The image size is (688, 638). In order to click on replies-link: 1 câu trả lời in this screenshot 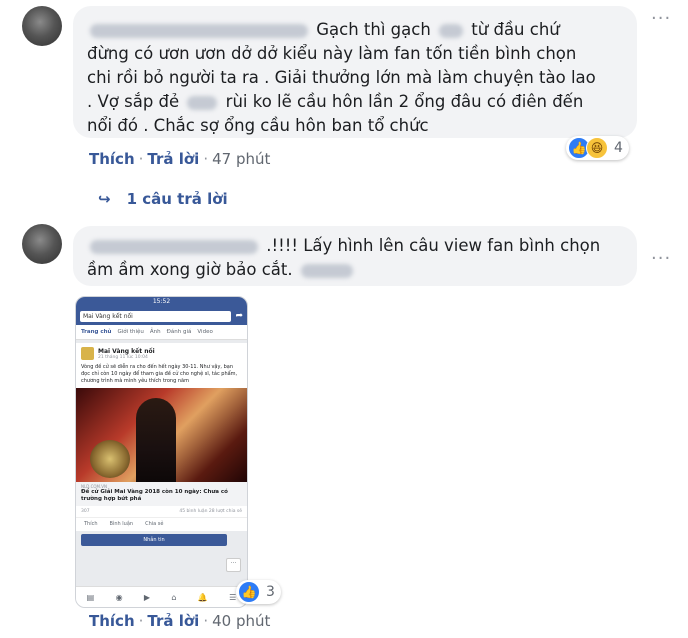, I will do `click(177, 199)`.